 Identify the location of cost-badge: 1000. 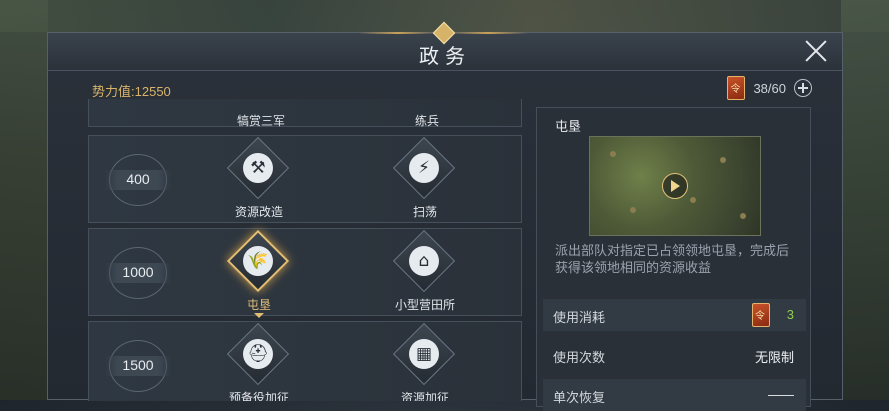
(138, 273).